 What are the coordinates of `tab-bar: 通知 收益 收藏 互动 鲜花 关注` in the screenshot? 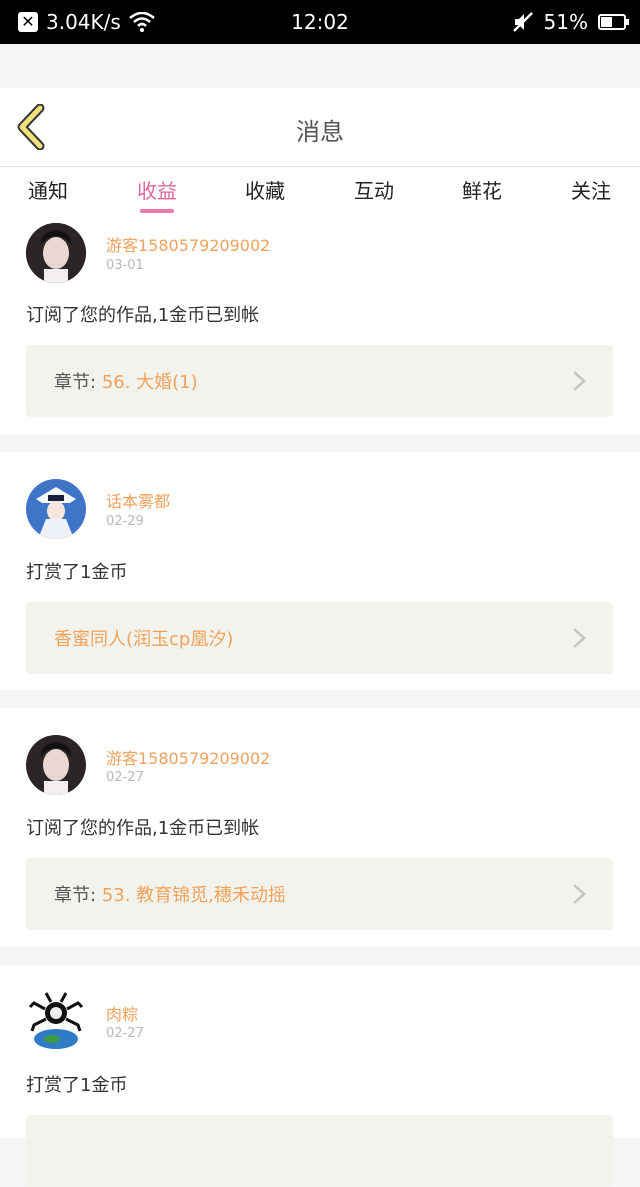 It's located at (320, 191).